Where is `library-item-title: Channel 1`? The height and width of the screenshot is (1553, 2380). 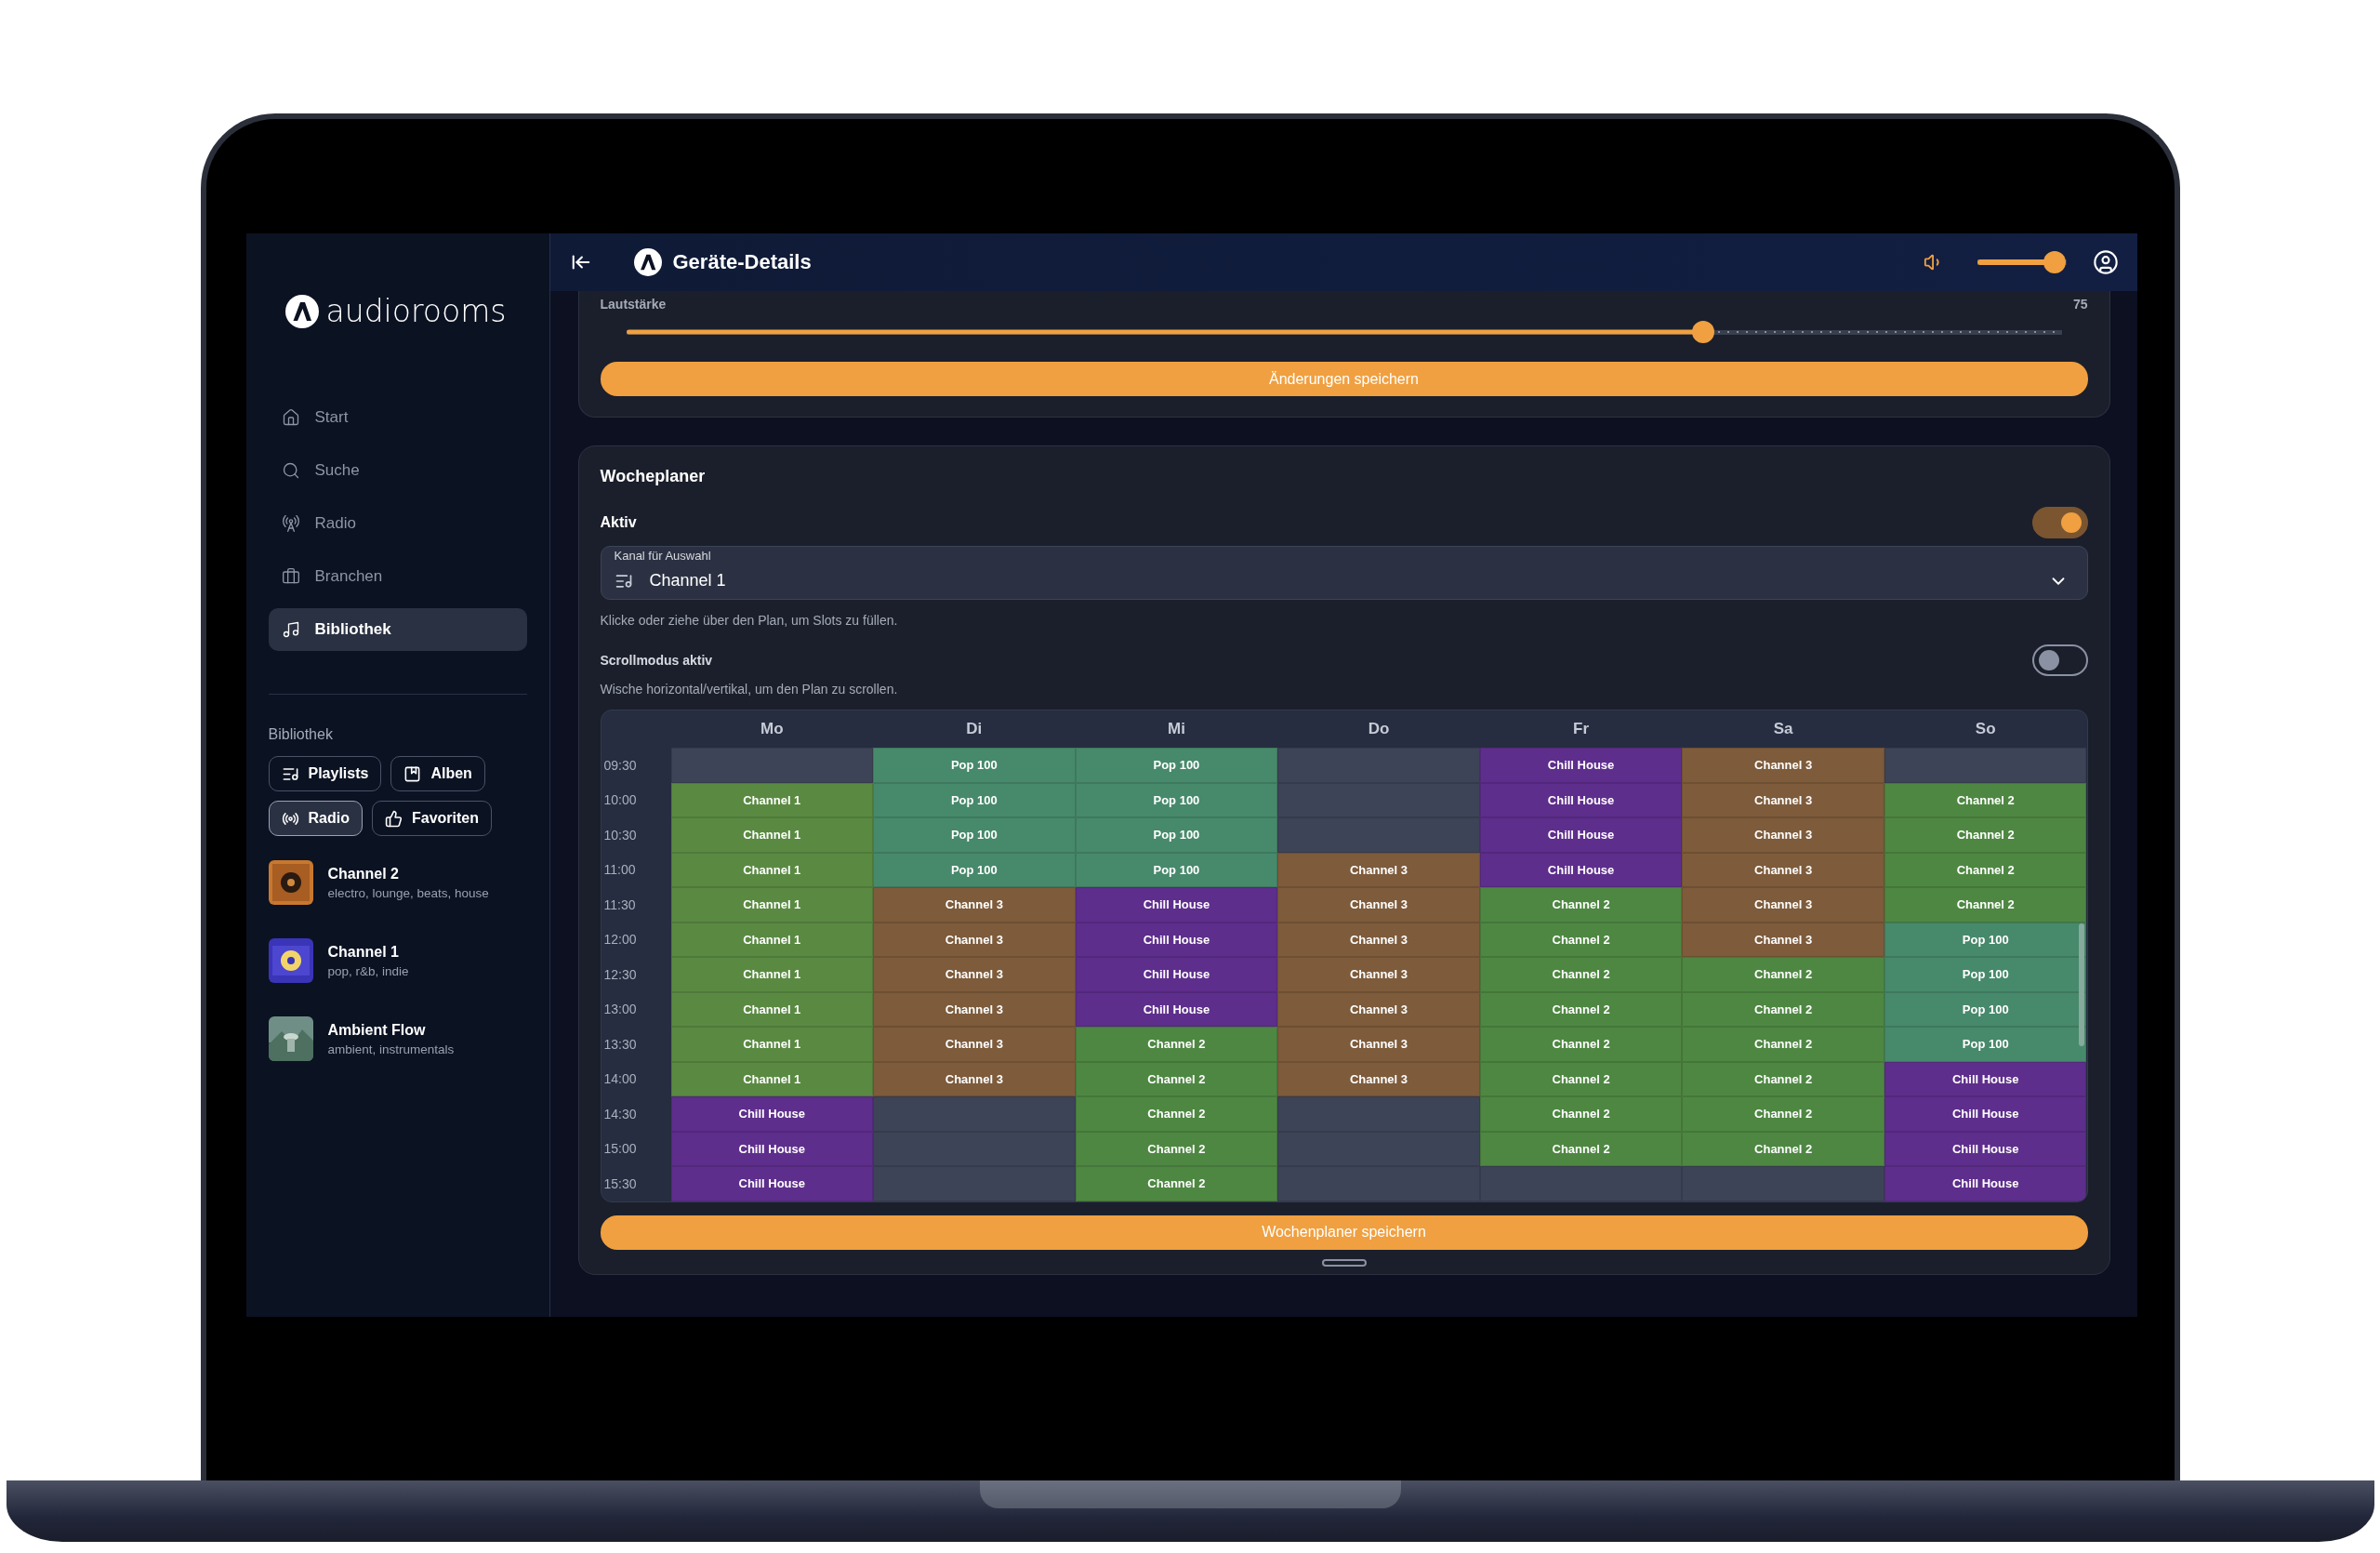
library-item-title: Channel 1 is located at coordinates (368, 952).